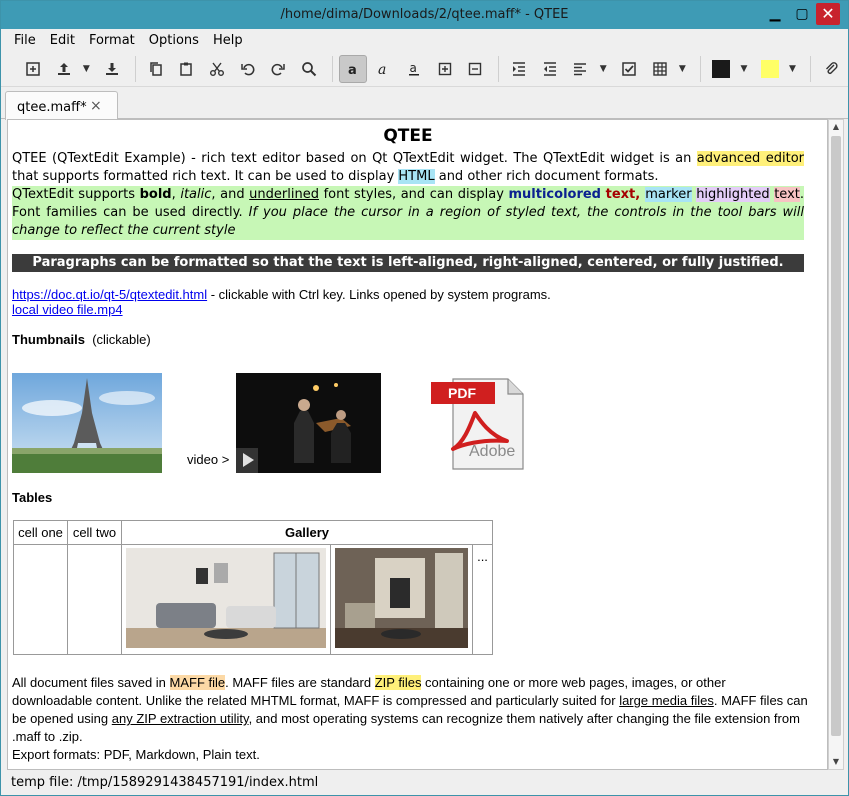 The height and width of the screenshot is (796, 849). What do you see at coordinates (445, 69) in the screenshot?
I see `increase-font-icon` at bounding box center [445, 69].